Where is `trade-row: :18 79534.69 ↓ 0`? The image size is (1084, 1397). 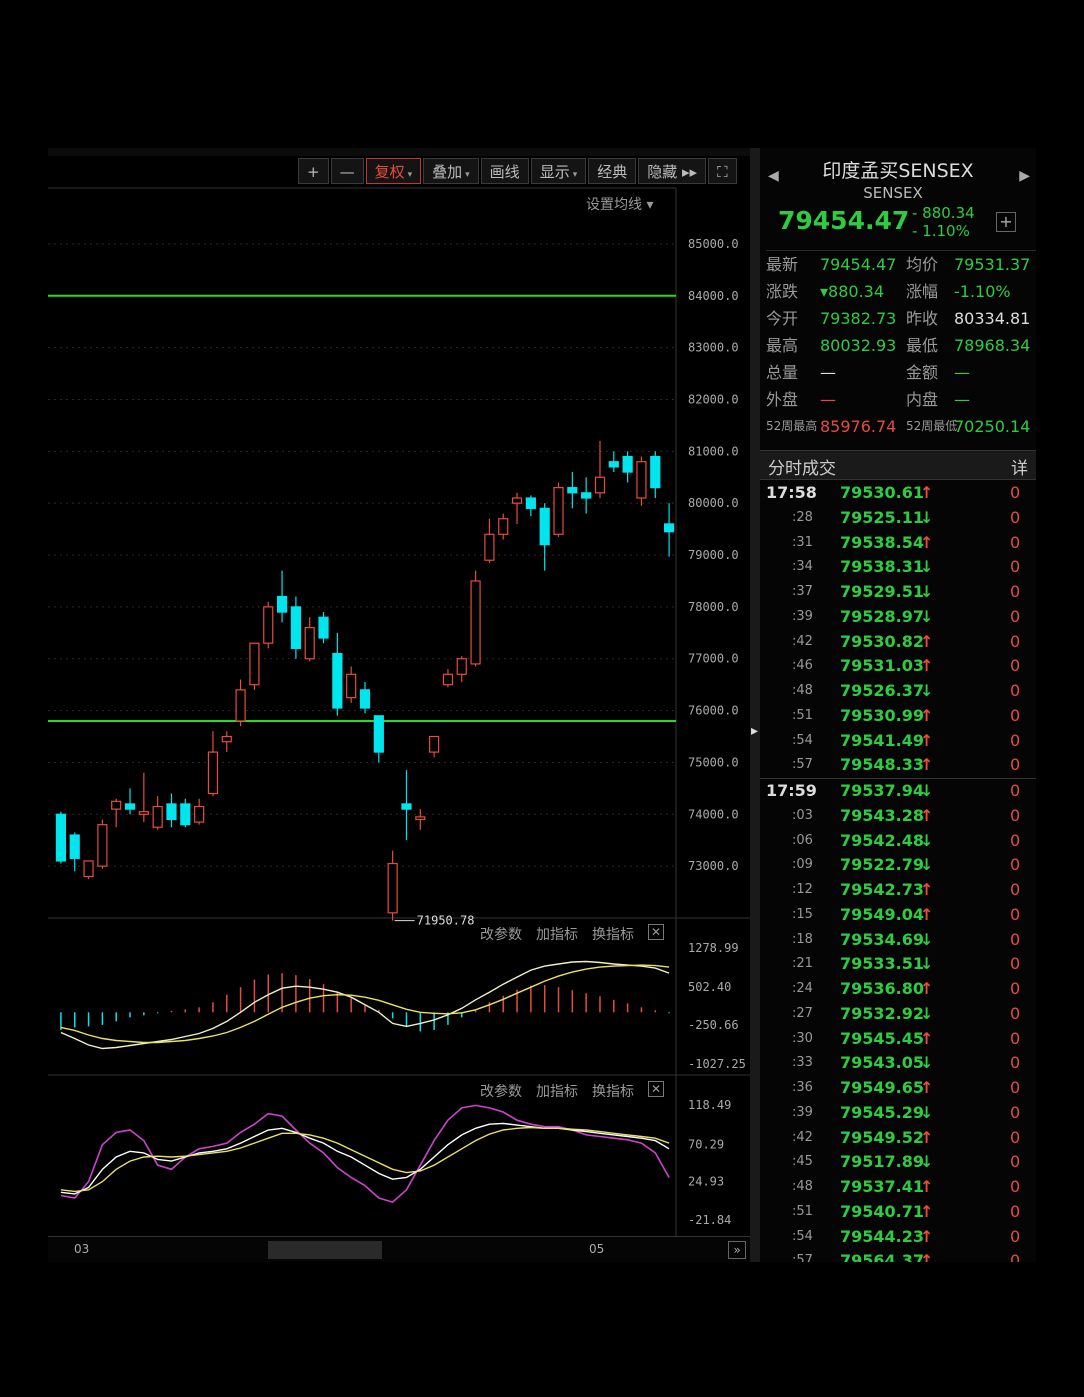
trade-row: :18 79534.69 ↓ 0 is located at coordinates (898, 940).